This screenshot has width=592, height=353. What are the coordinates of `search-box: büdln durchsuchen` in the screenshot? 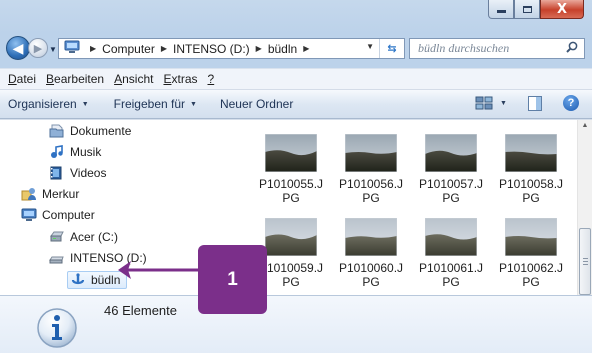 It's located at (497, 48).